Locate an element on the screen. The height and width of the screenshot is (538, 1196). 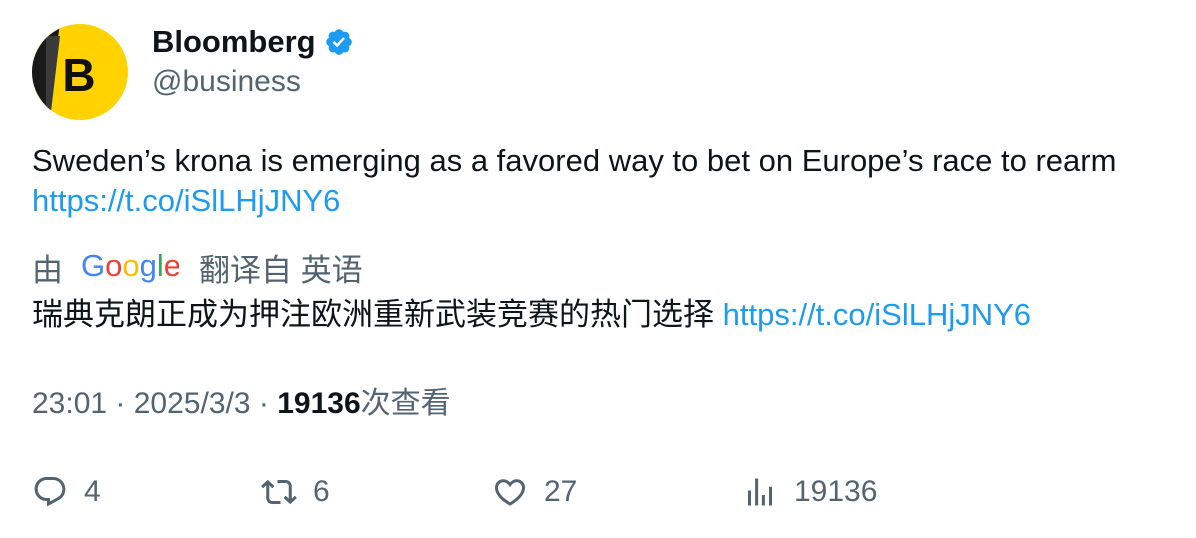
retweet-button: 6 is located at coordinates (295, 492).